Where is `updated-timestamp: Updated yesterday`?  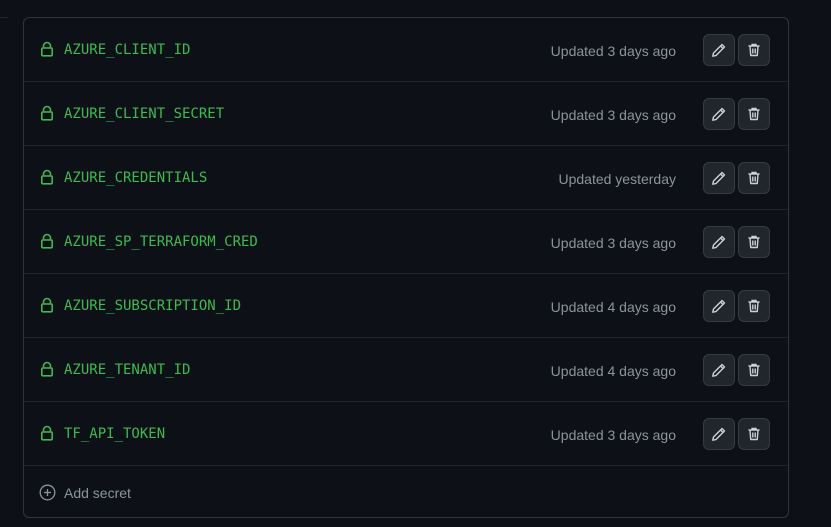
updated-timestamp: Updated yesterday is located at coordinates (617, 179).